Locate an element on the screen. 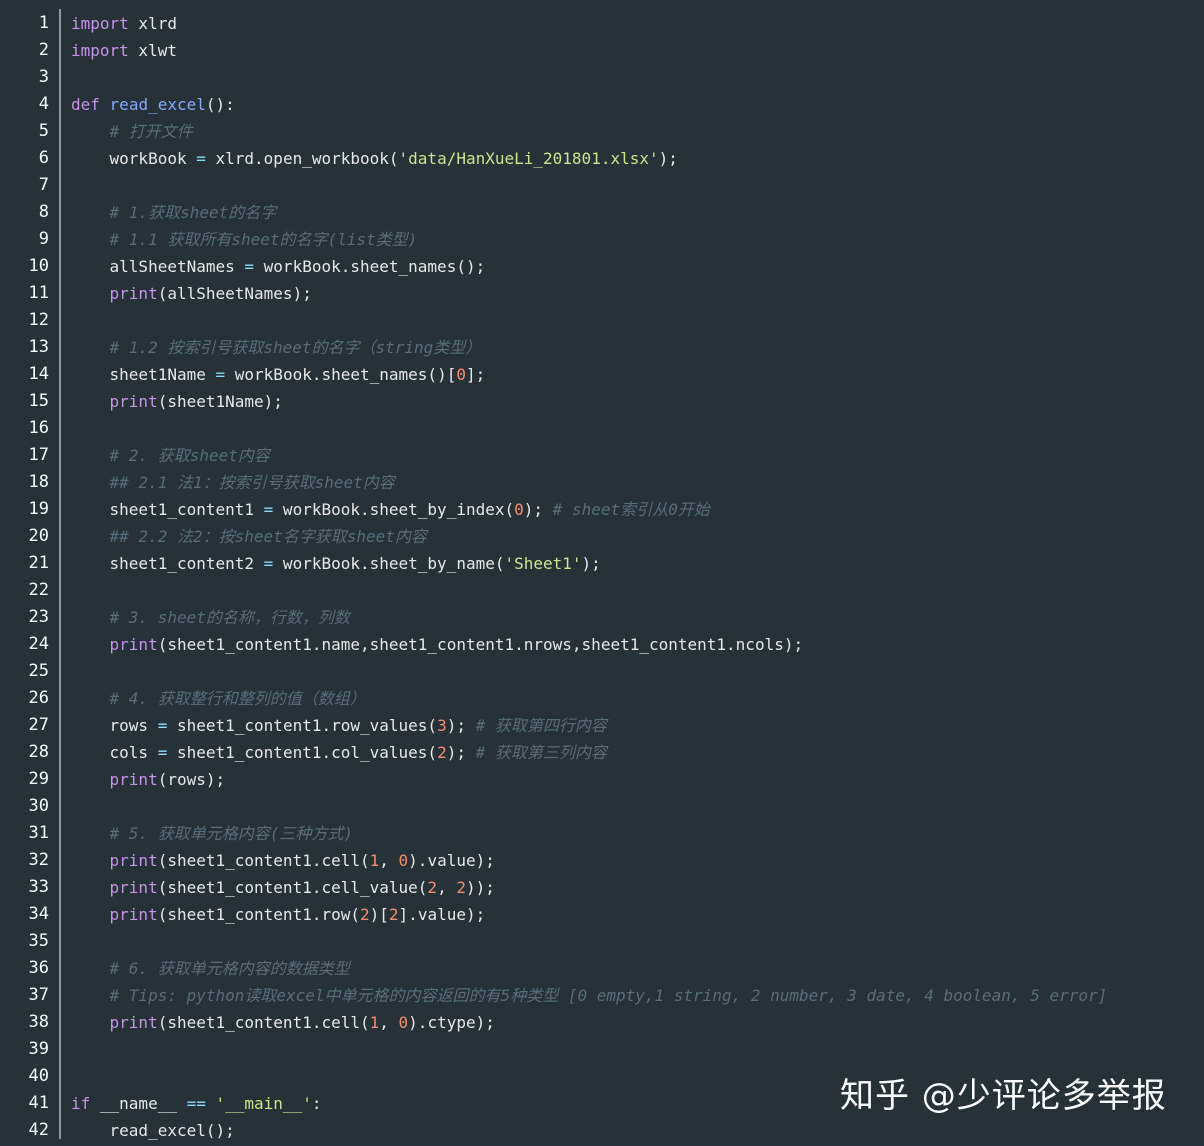 The image size is (1204, 1146). code-text: # 1.1 获取所有sheet的名字(list类型) is located at coordinates (244, 239).